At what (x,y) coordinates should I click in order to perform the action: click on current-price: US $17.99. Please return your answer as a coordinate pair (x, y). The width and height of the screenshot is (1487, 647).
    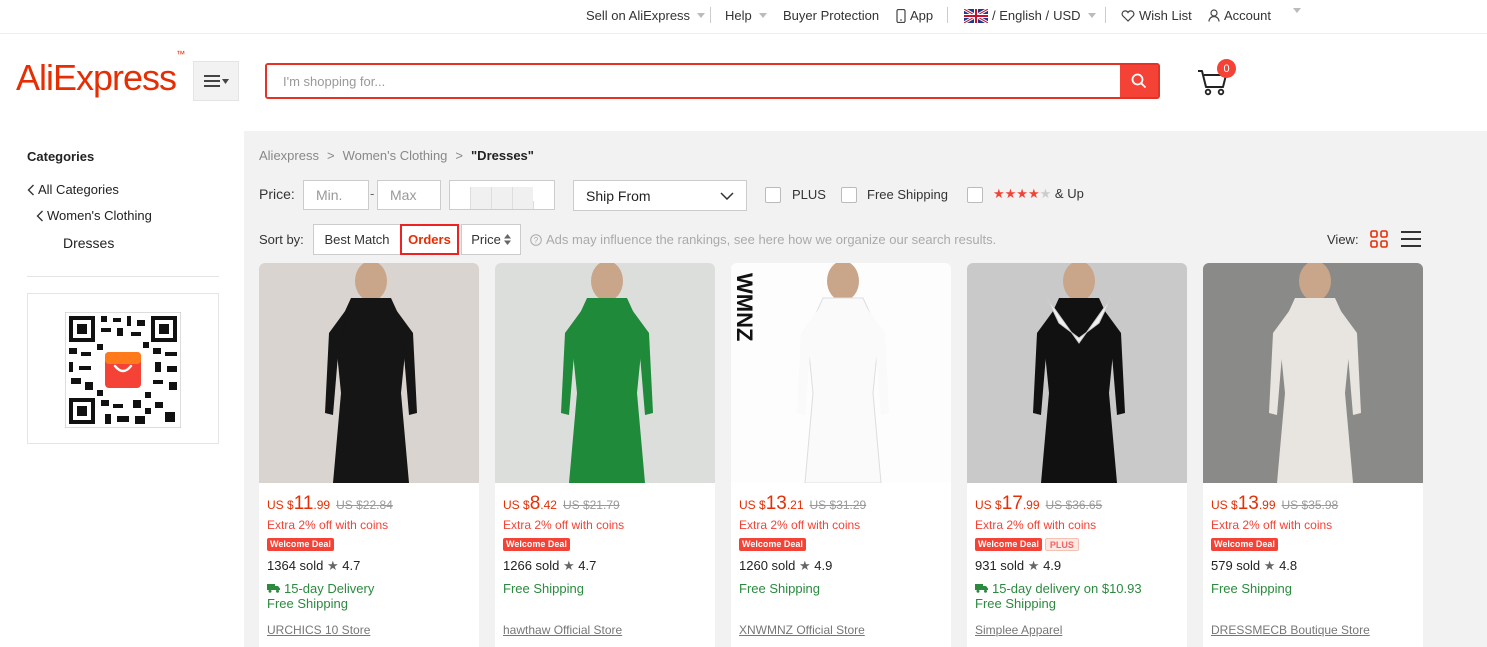
    Looking at the image, I should click on (1007, 504).